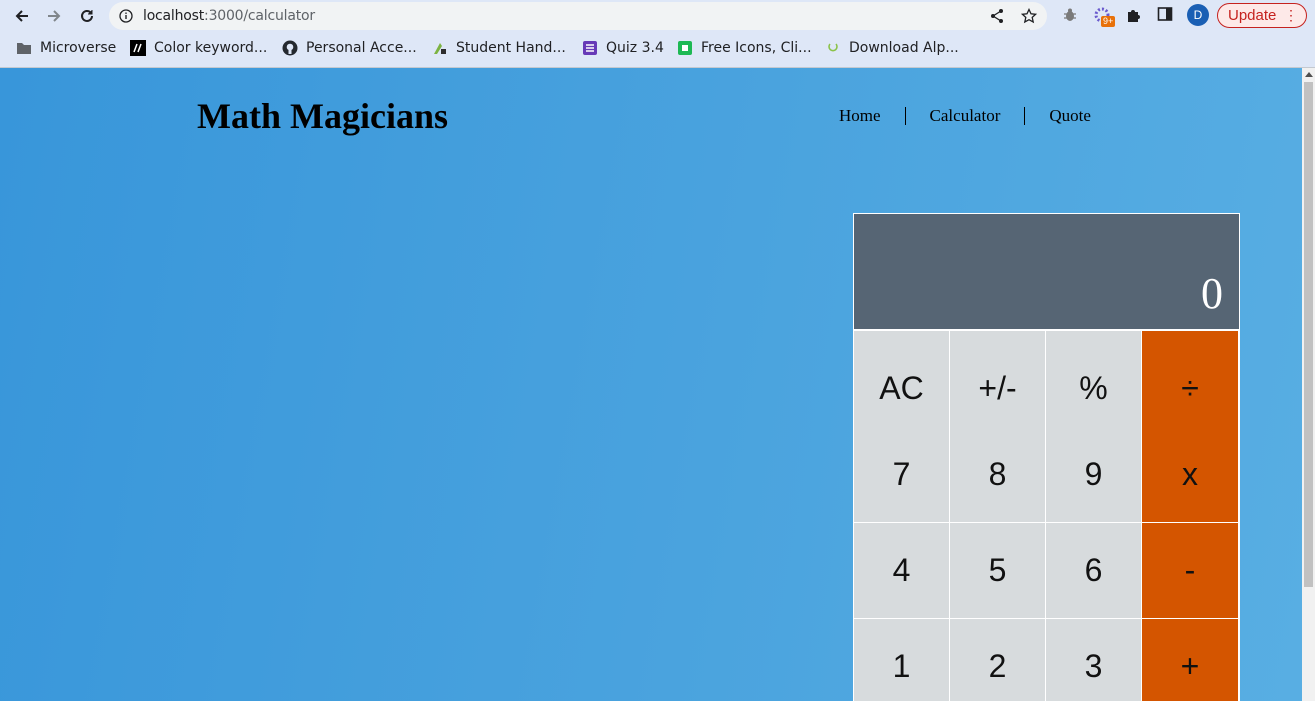 The image size is (1315, 701). Describe the element at coordinates (1252, 15) in the screenshot. I see `update-label: Update` at that location.